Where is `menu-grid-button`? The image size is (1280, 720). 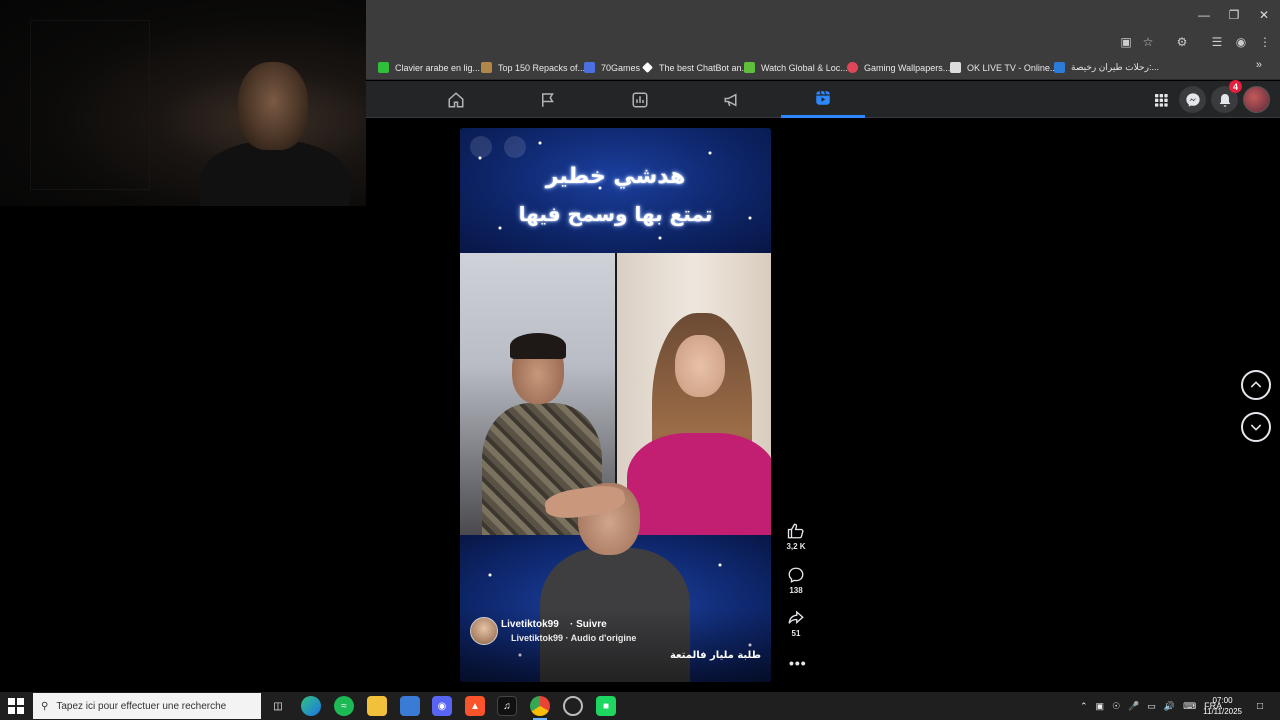 menu-grid-button is located at coordinates (1160, 99).